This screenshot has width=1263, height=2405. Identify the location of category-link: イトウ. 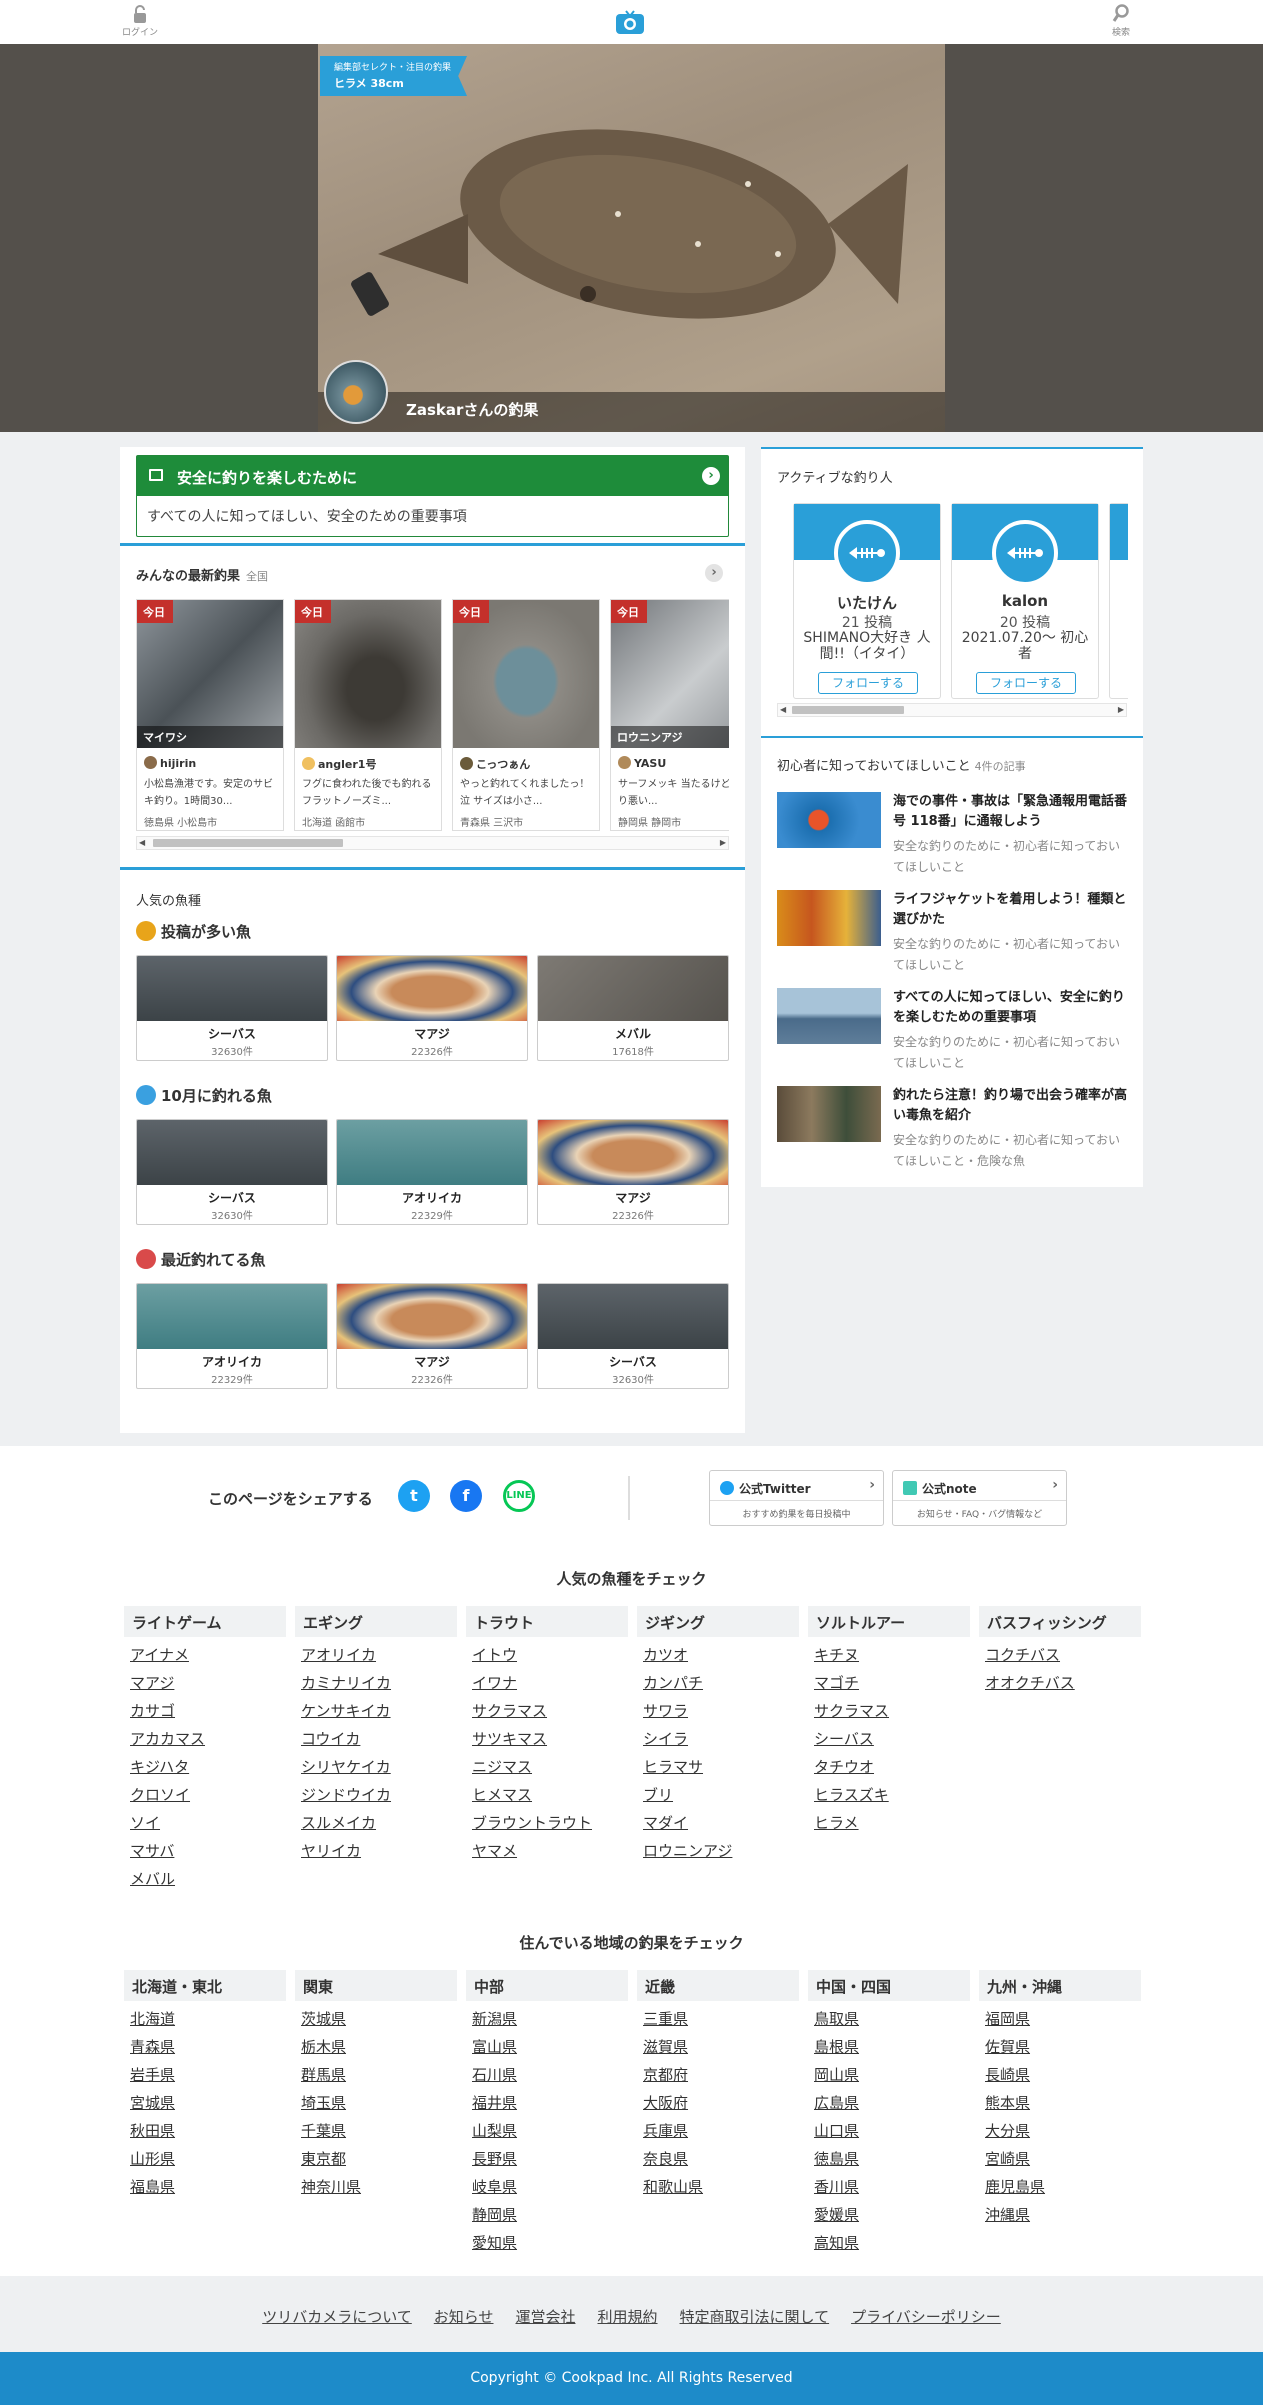
(550, 1655).